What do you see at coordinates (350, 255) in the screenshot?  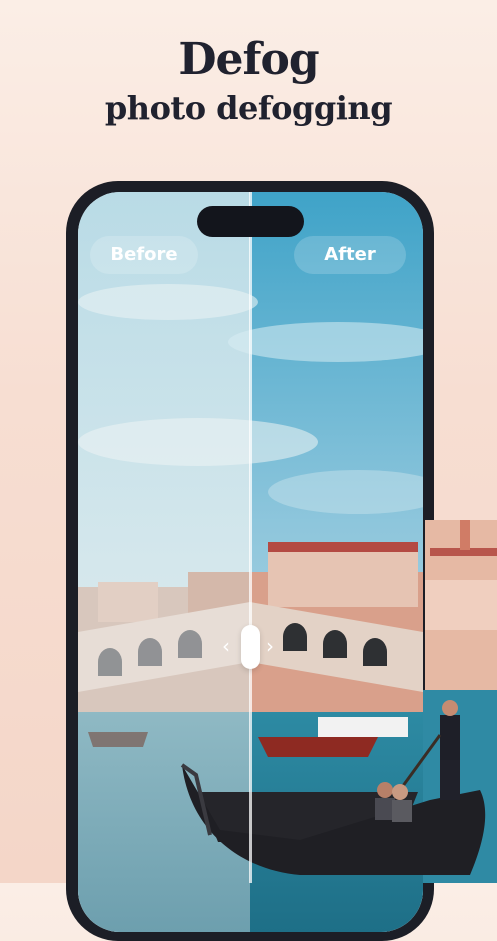 I see `after-label: After` at bounding box center [350, 255].